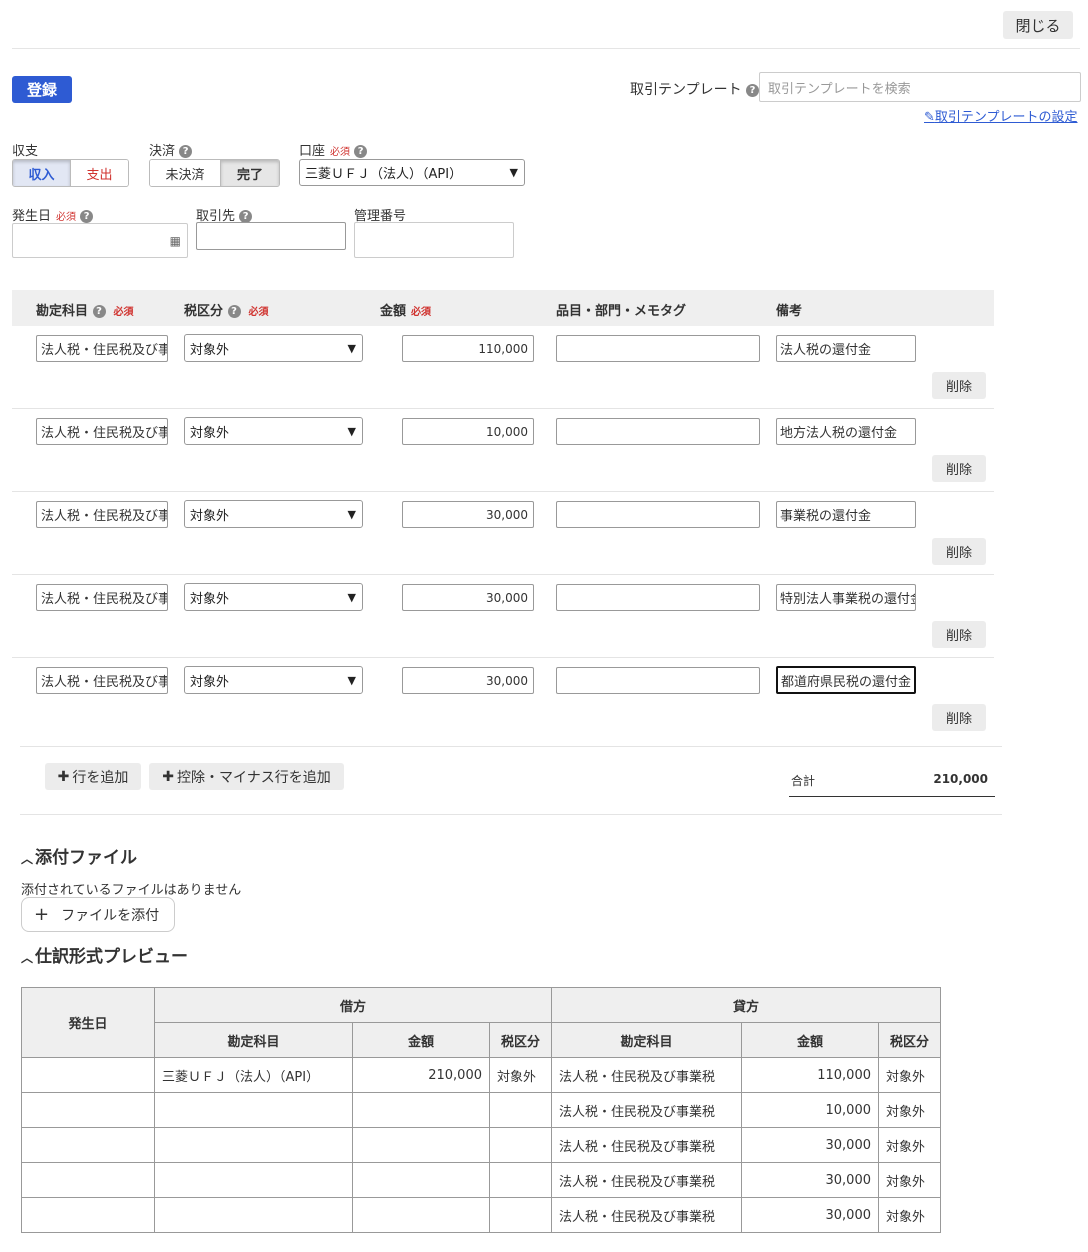  Describe the element at coordinates (333, 149) in the screenshot. I see `account-label: 口座 必須 ?` at that location.